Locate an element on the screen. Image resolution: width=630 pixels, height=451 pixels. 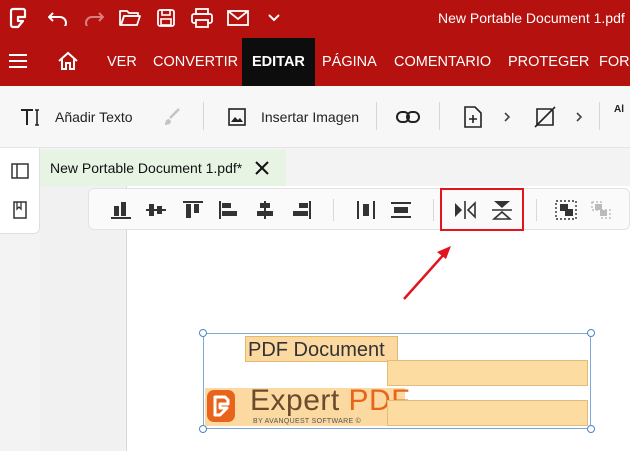
chevron-down-icon is located at coordinates (274, 18).